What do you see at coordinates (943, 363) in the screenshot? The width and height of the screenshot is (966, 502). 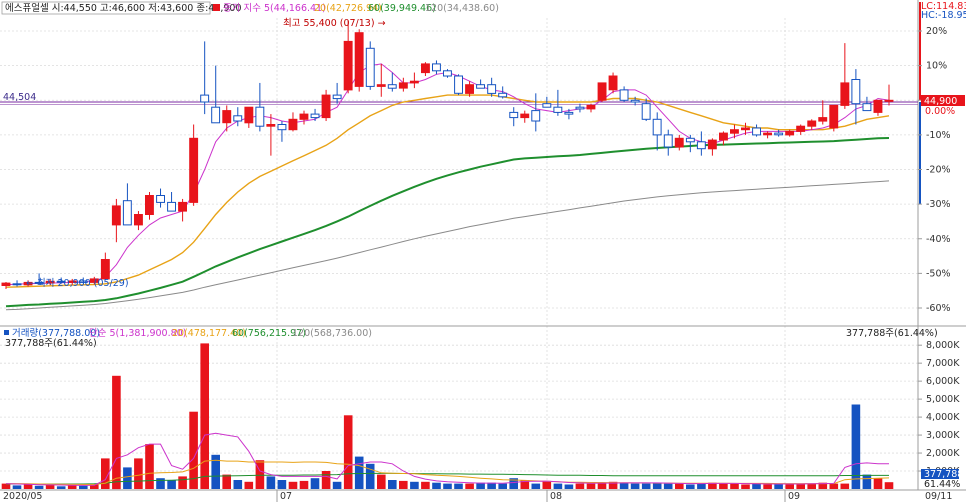 I see `volume-tick-label: 7,000K` at bounding box center [943, 363].